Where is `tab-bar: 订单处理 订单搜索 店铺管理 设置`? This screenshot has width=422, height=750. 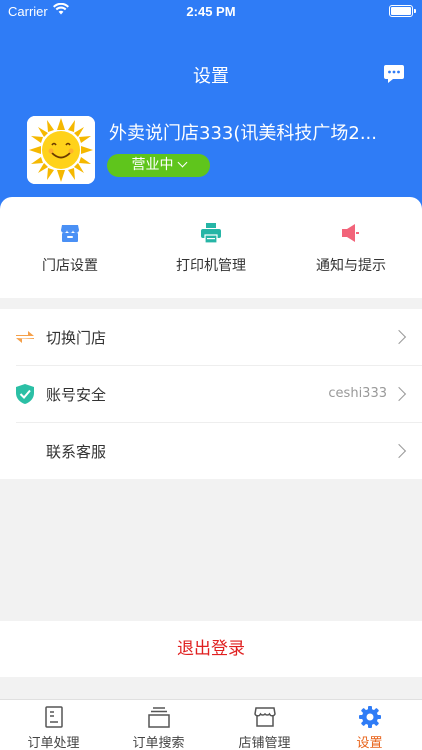
tab-bar: 订单处理 订单搜索 店铺管理 设置 is located at coordinates (211, 724).